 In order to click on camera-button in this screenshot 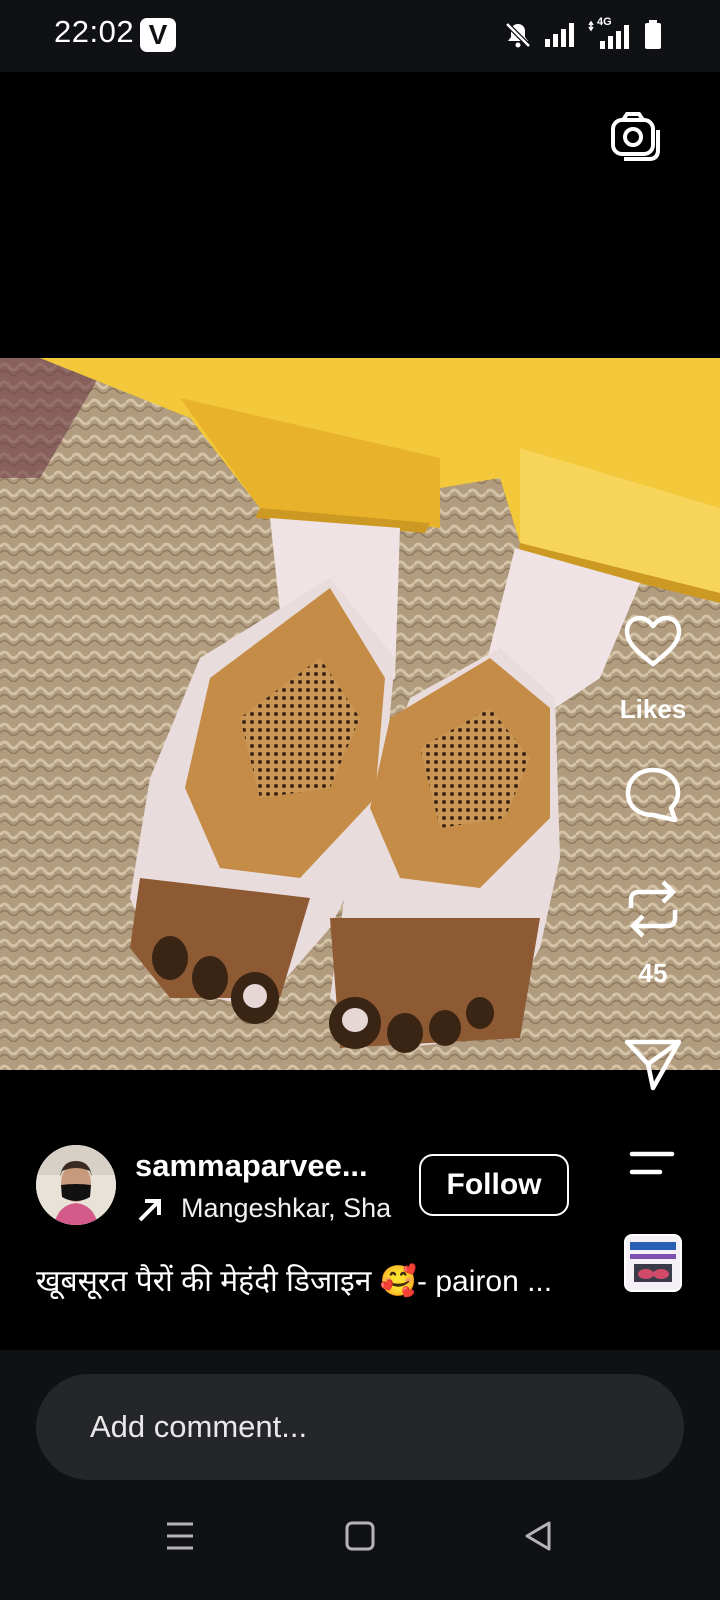, I will do `click(636, 136)`.